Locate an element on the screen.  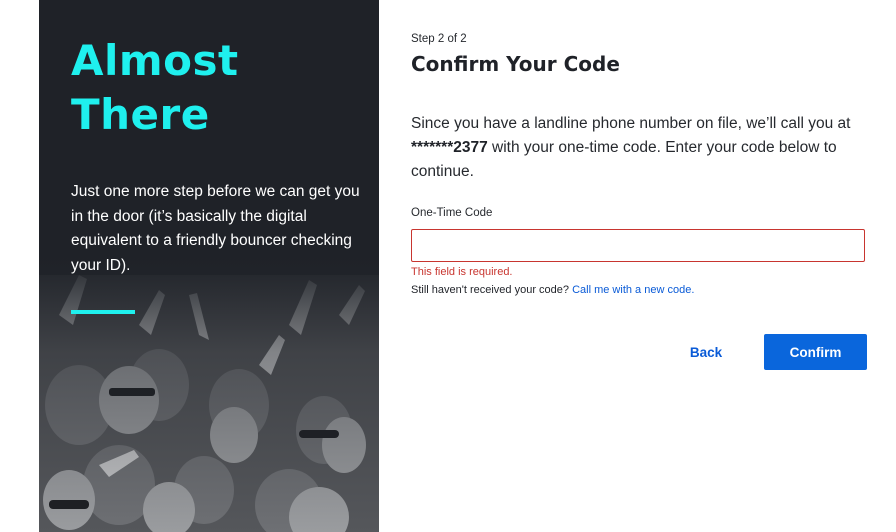
resend-code-link: Call me with a new code. is located at coordinates (633, 290).